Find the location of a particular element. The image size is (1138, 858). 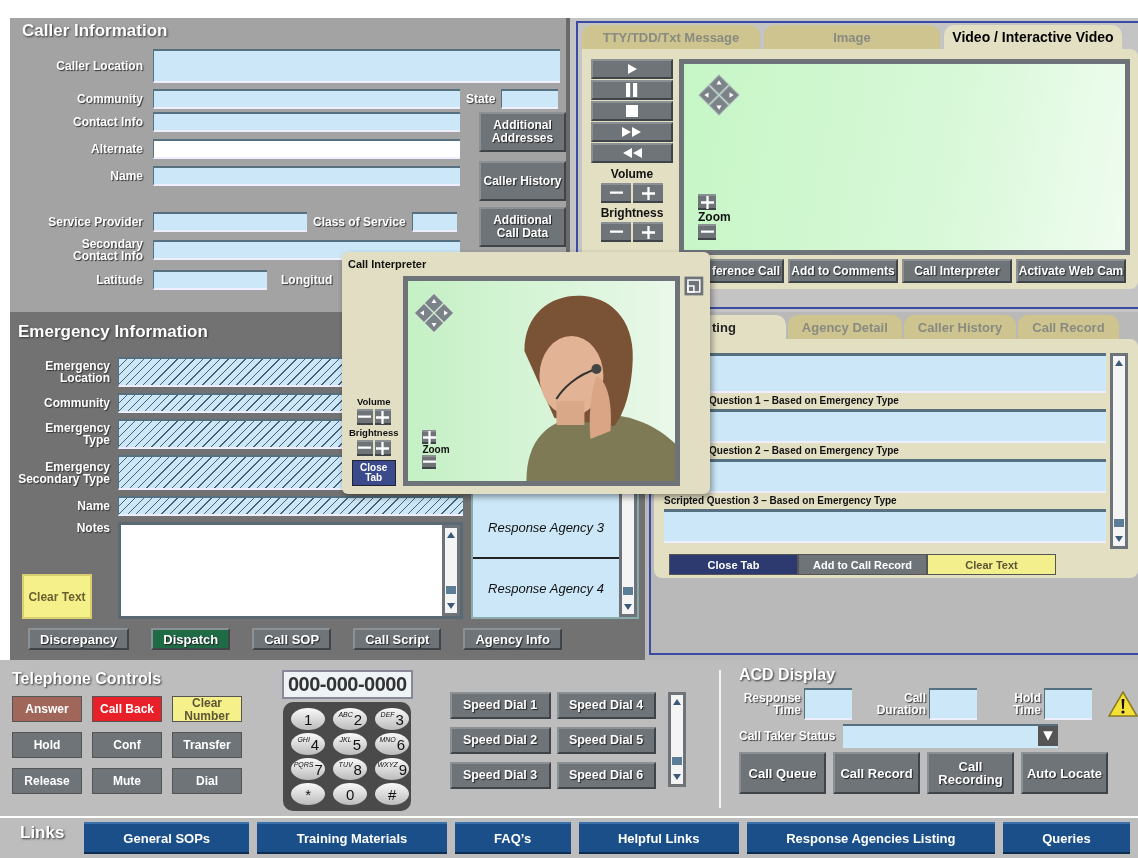

link-button: FAQ’s is located at coordinates (512, 838).